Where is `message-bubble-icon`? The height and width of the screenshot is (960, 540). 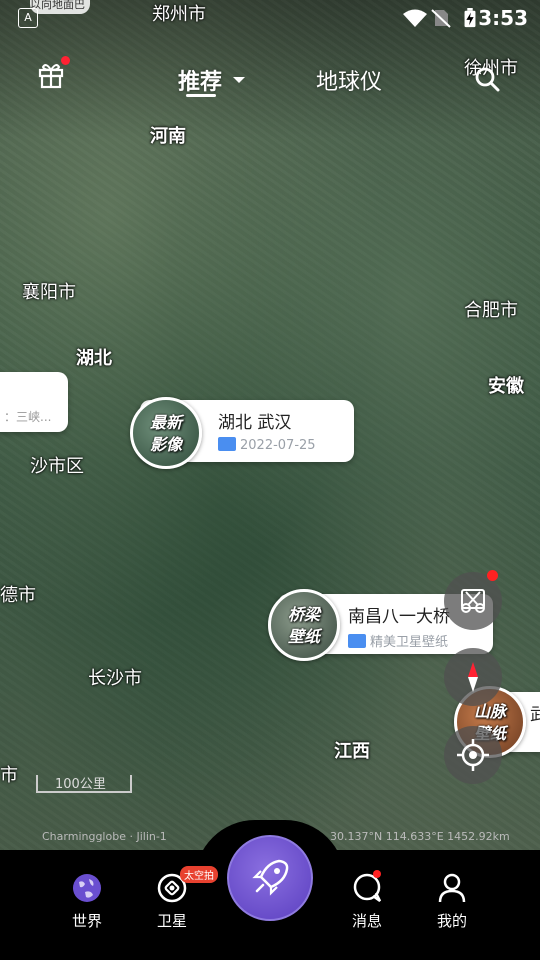 message-bubble-icon is located at coordinates (367, 887).